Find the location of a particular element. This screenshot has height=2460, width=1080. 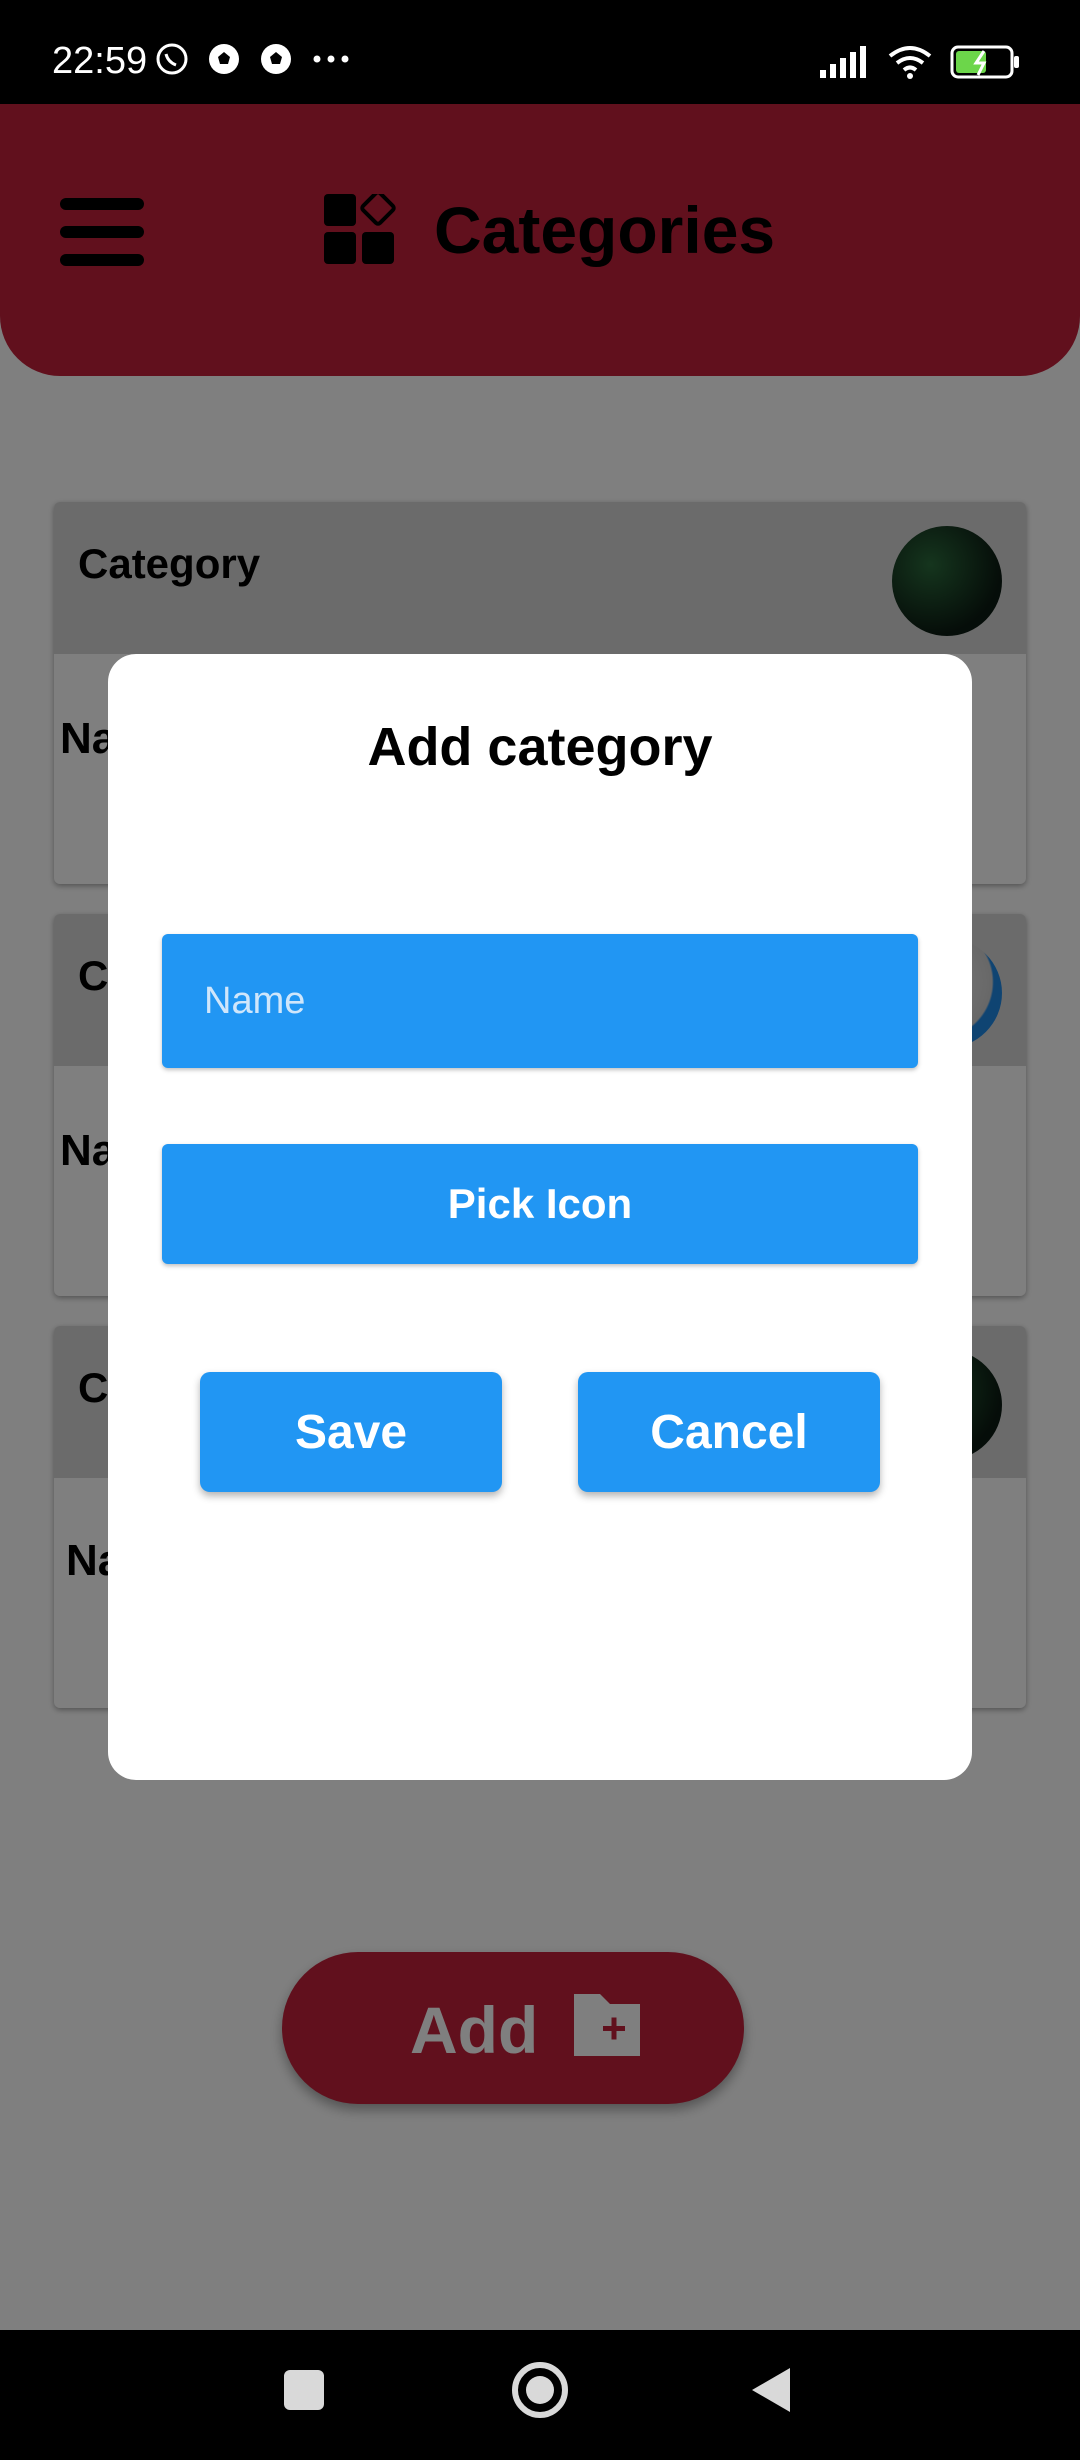

notification-icons is located at coordinates (253, 59).